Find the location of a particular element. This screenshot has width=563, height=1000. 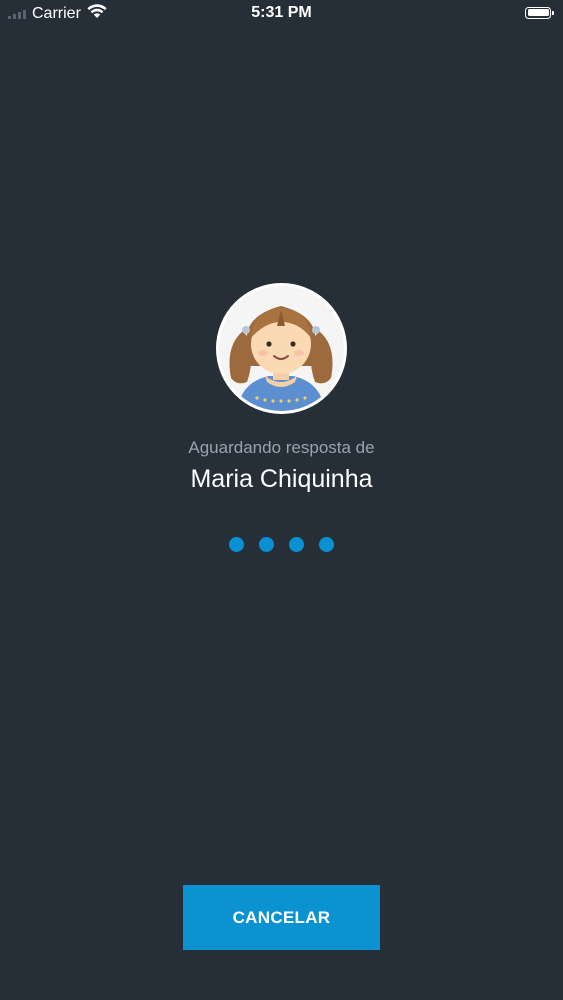

loading-indicator is located at coordinates (281, 544).